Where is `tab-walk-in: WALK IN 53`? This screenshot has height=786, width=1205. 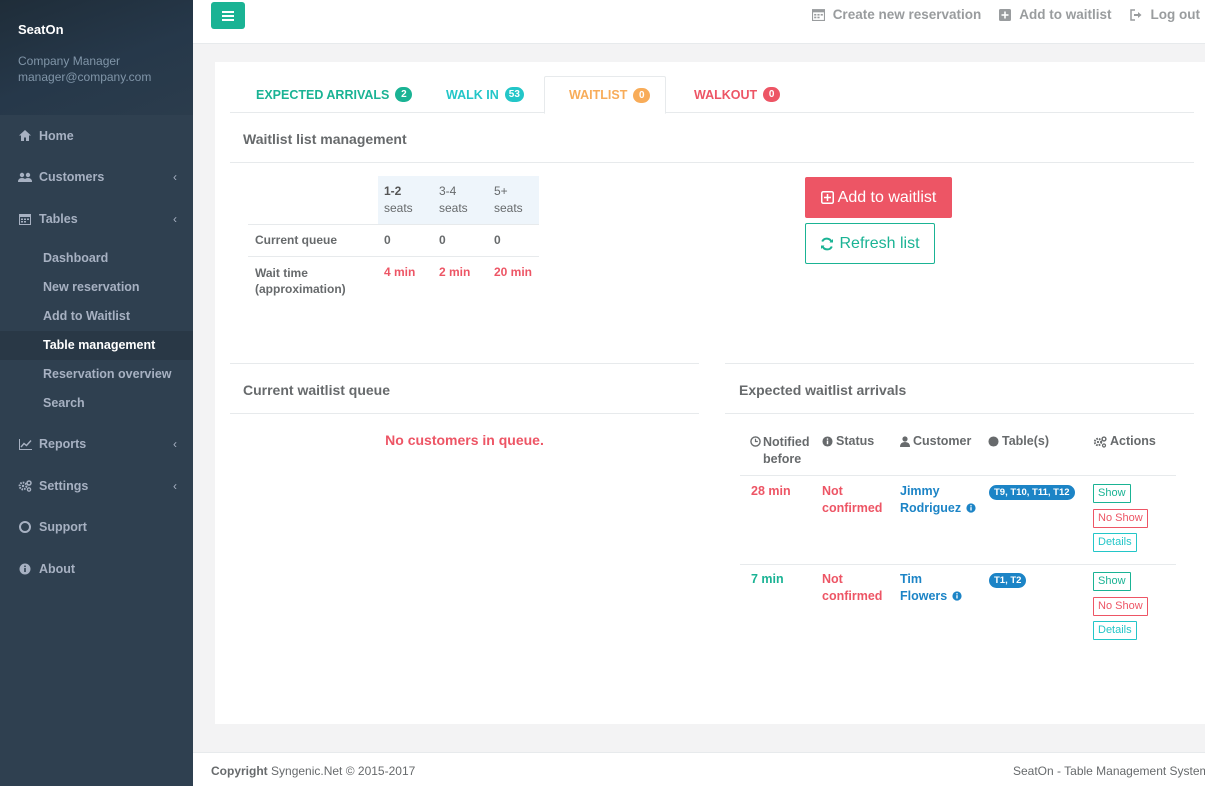
tab-walk-in: WALK IN 53 is located at coordinates (485, 94).